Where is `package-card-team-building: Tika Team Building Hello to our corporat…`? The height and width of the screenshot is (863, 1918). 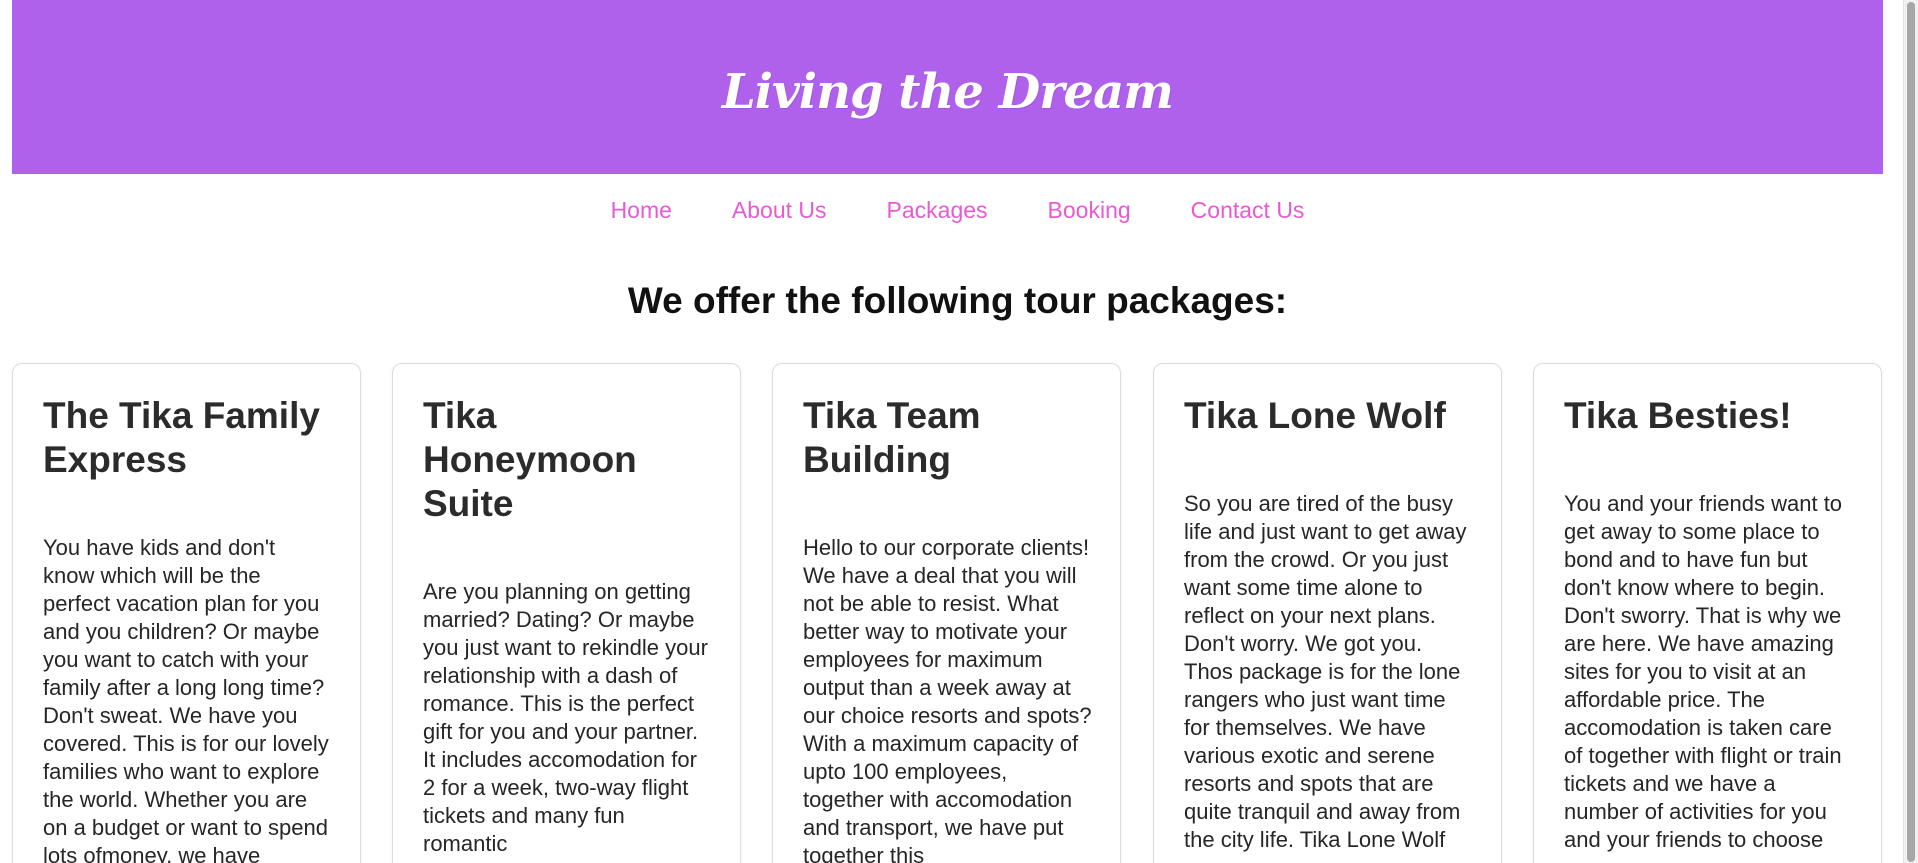
package-card-team-building: Tika Team Building Hello to our corporat… is located at coordinates (946, 613).